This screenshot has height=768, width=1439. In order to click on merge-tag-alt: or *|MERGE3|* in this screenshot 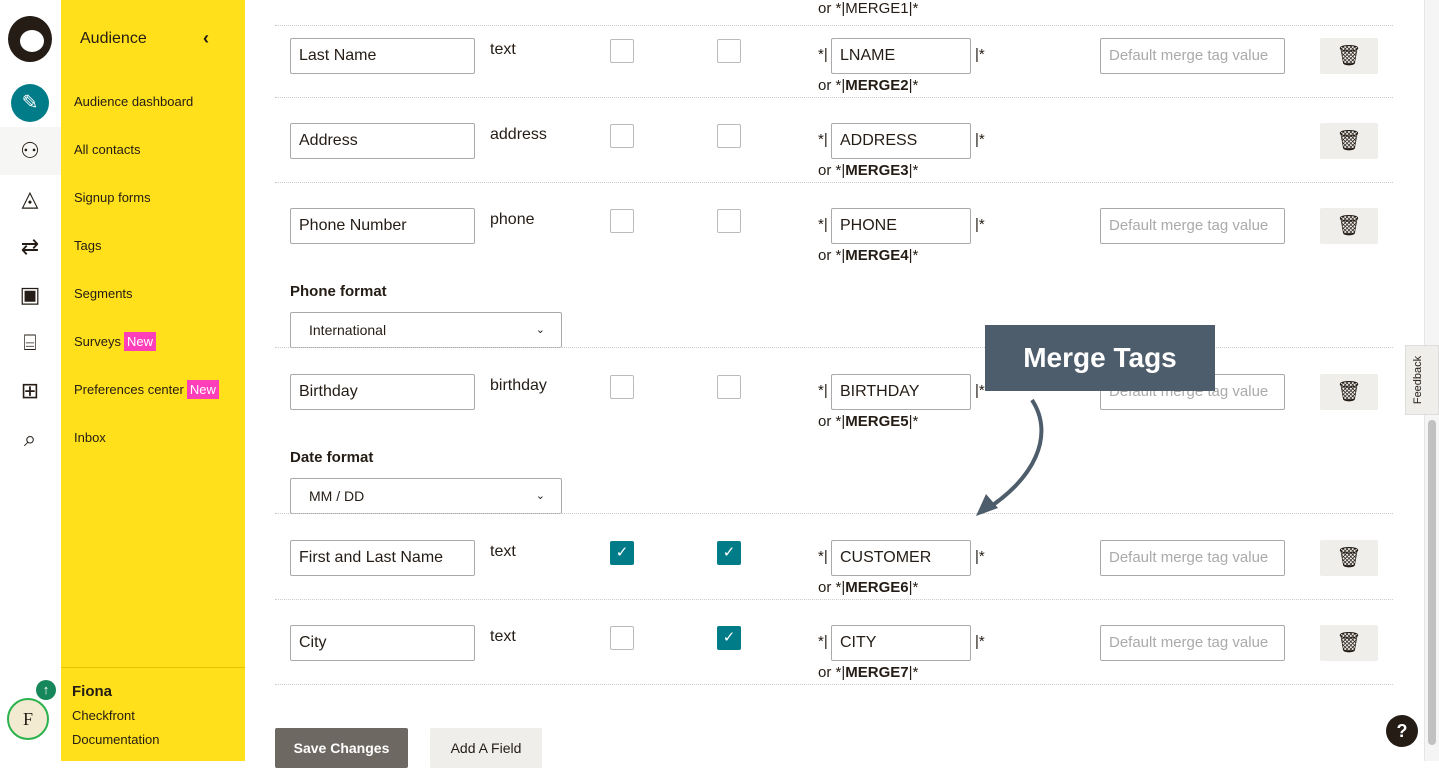, I will do `click(868, 170)`.